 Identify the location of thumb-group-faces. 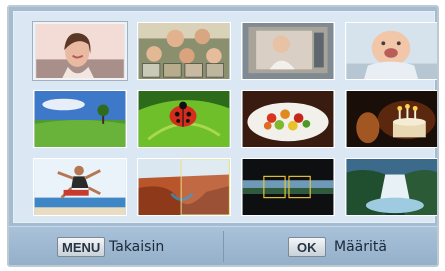
(184, 51).